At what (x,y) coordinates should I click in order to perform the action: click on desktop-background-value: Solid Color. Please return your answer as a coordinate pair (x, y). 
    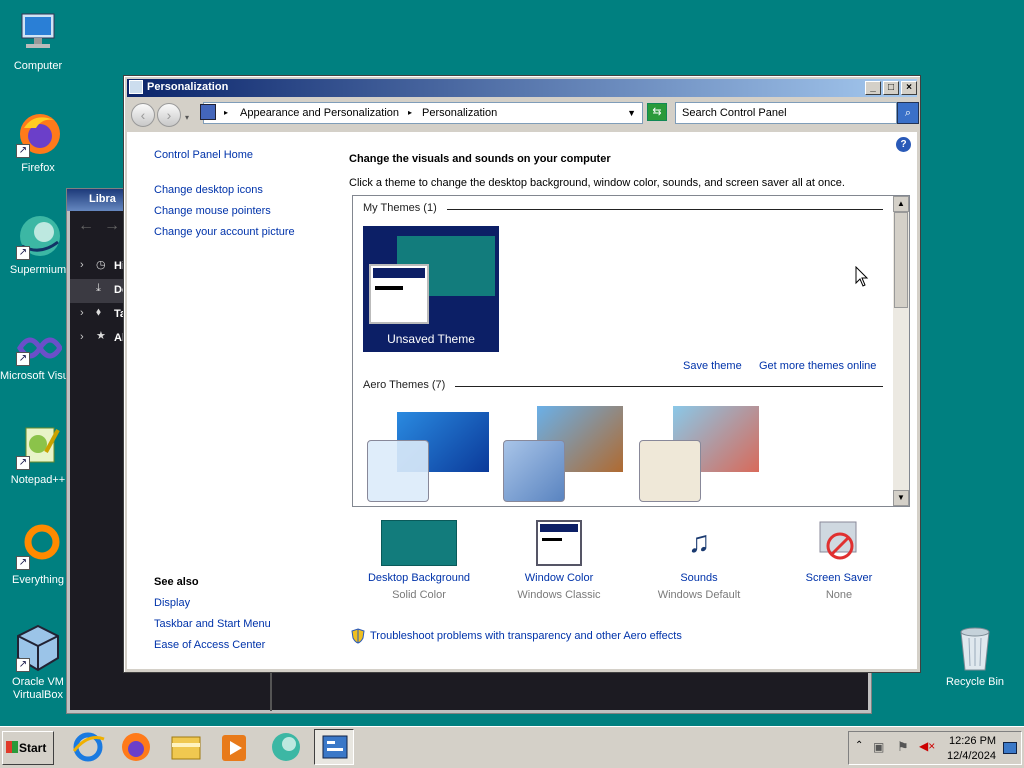
    Looking at the image, I should click on (419, 595).